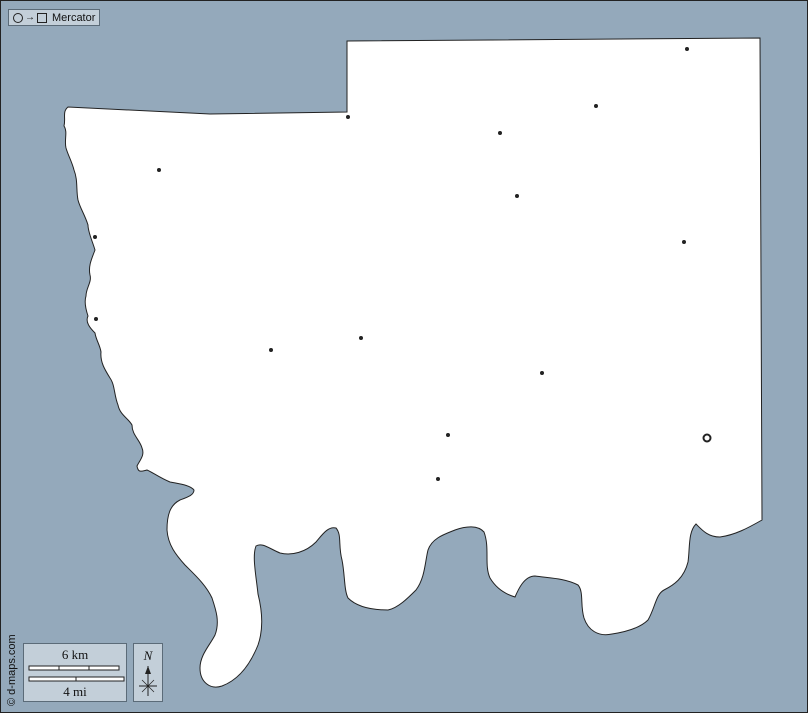 This screenshot has height=713, width=808. I want to click on scale-mi-label: 4 mi, so click(75, 691).